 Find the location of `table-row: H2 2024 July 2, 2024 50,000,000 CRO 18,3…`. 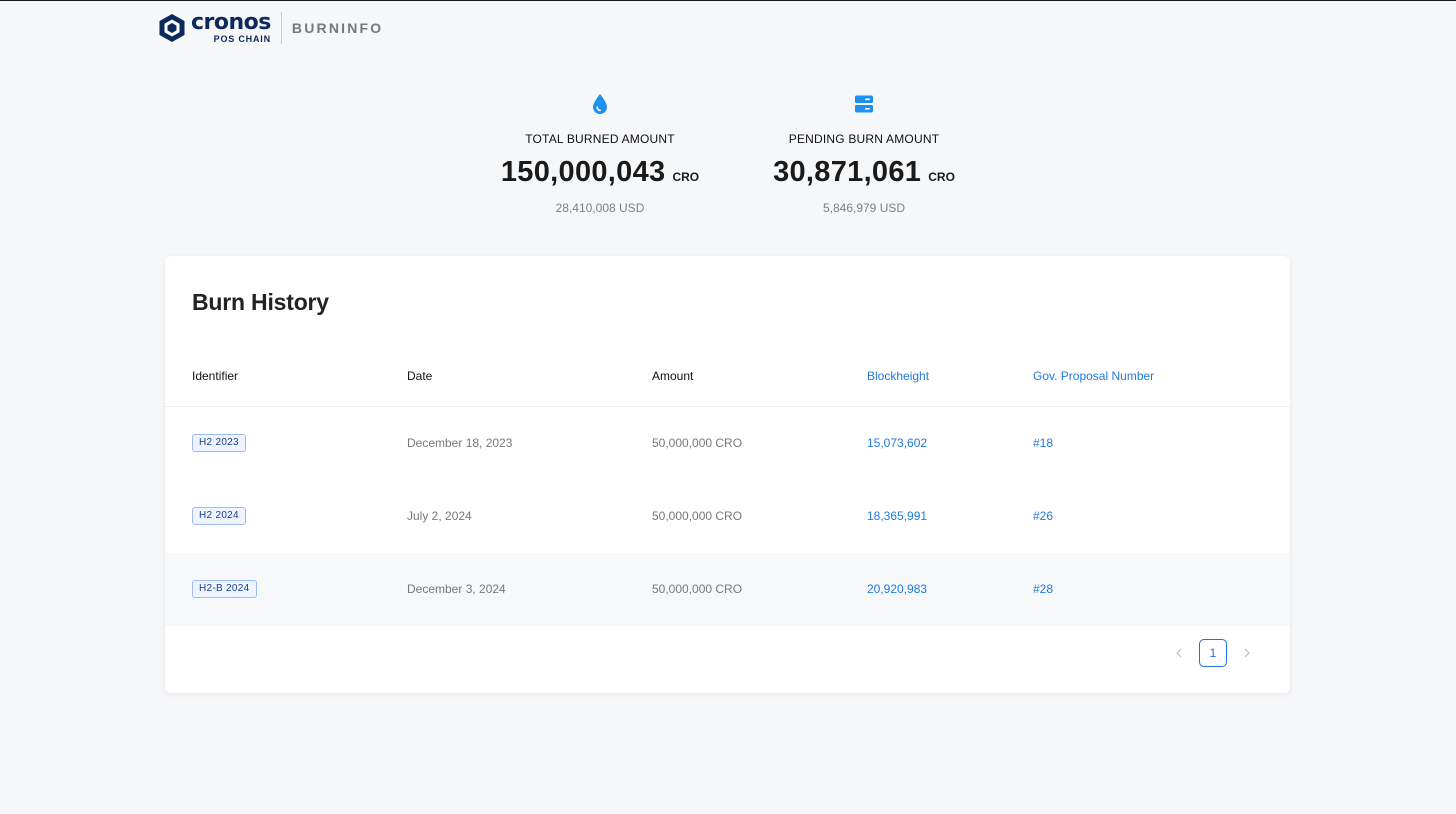

table-row: H2 2024 July 2, 2024 50,000,000 CRO 18,3… is located at coordinates (727, 516).